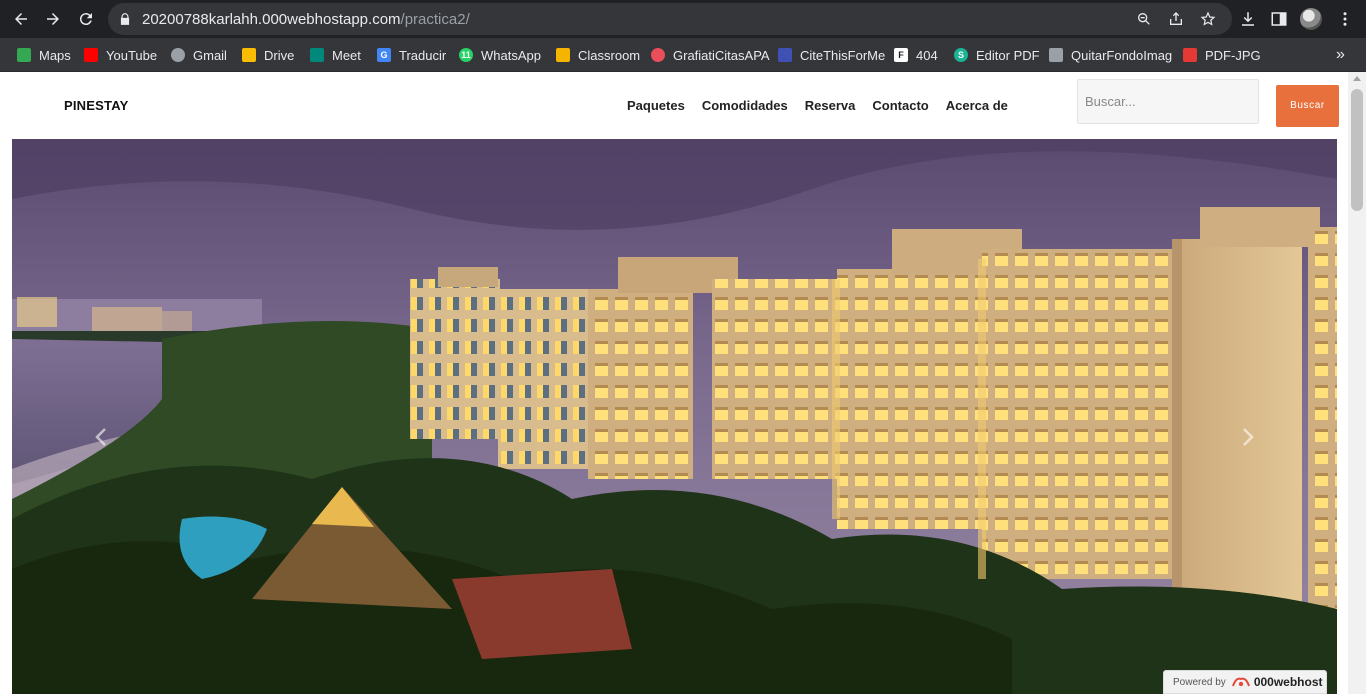 The height and width of the screenshot is (694, 1366). What do you see at coordinates (1248, 19) in the screenshot?
I see `download-icon` at bounding box center [1248, 19].